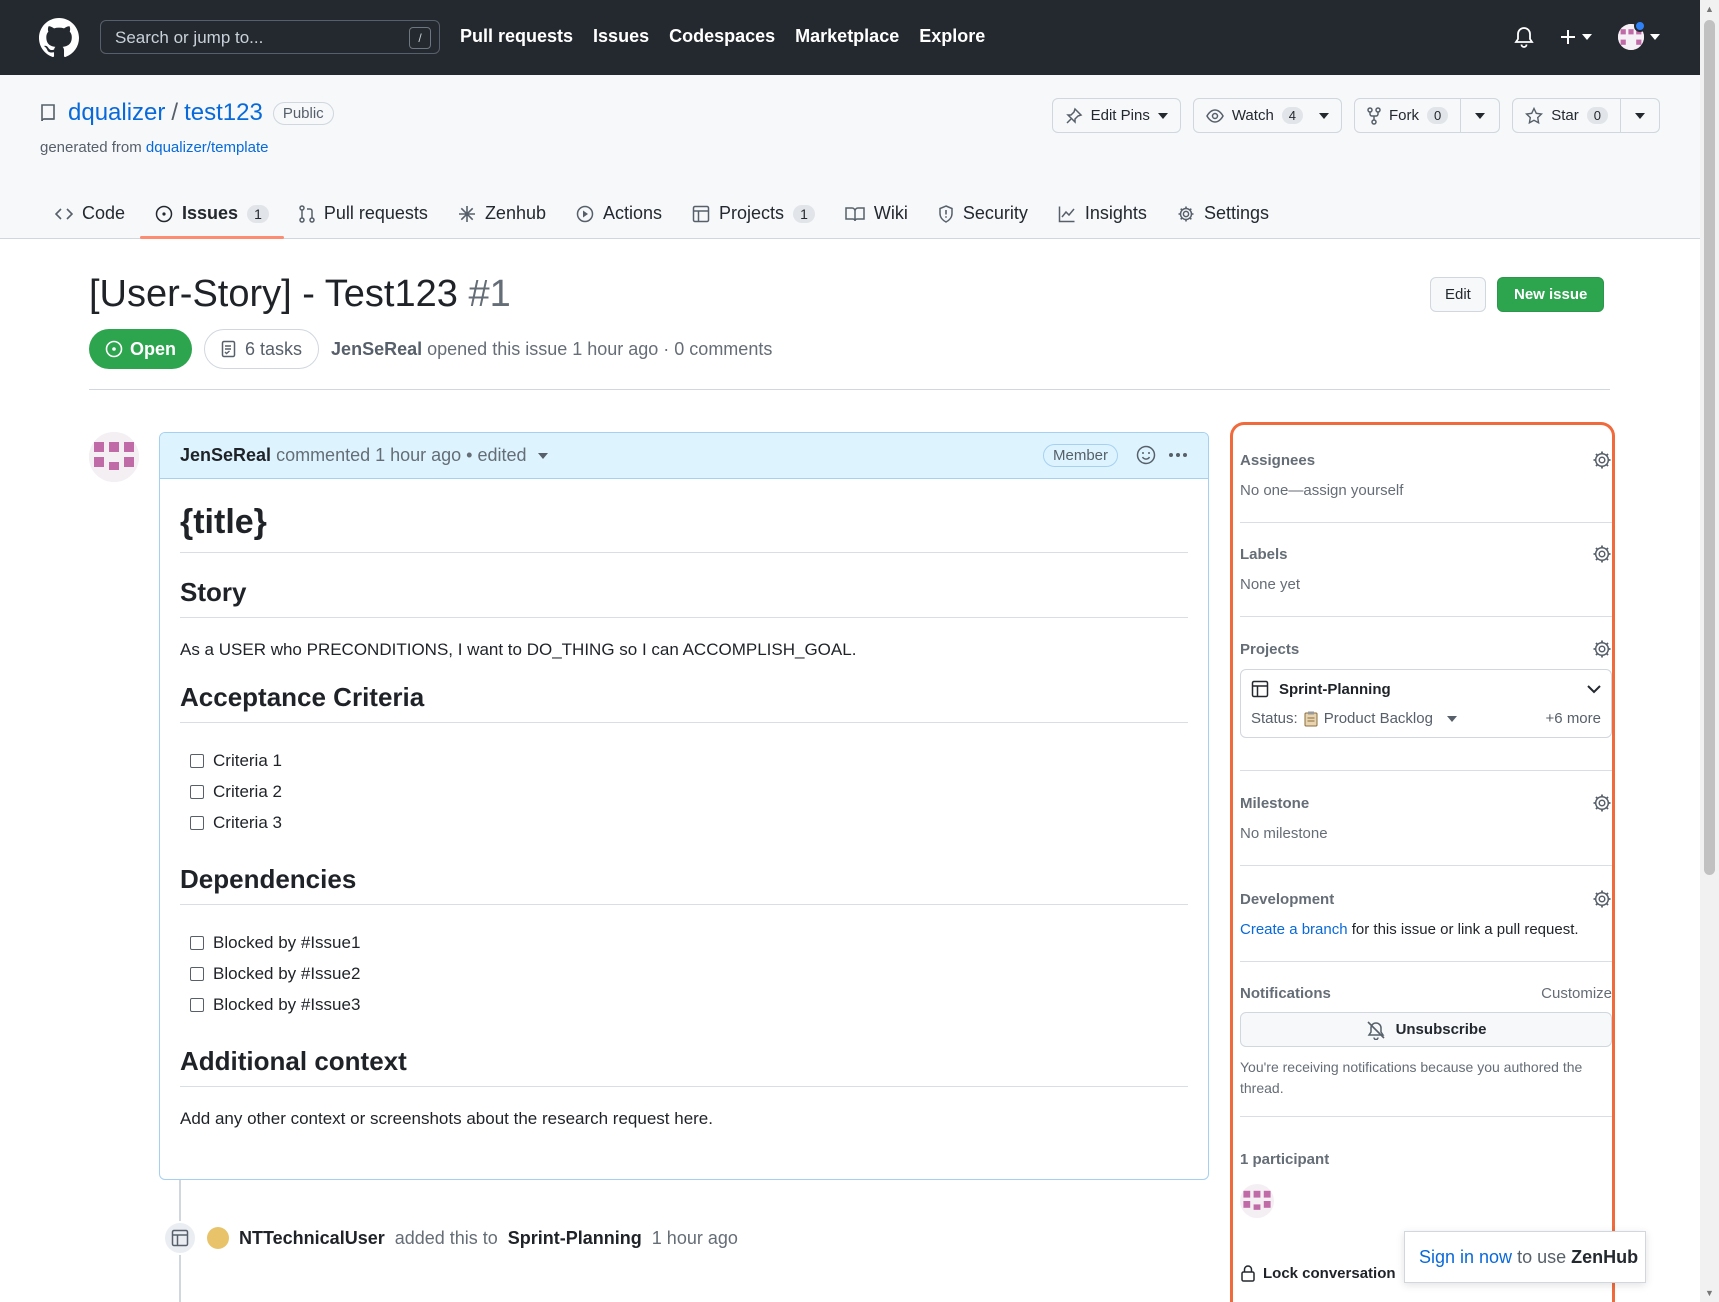 The height and width of the screenshot is (1302, 1719). What do you see at coordinates (1294, 929) in the screenshot?
I see `create-branch-link: Create a branch` at bounding box center [1294, 929].